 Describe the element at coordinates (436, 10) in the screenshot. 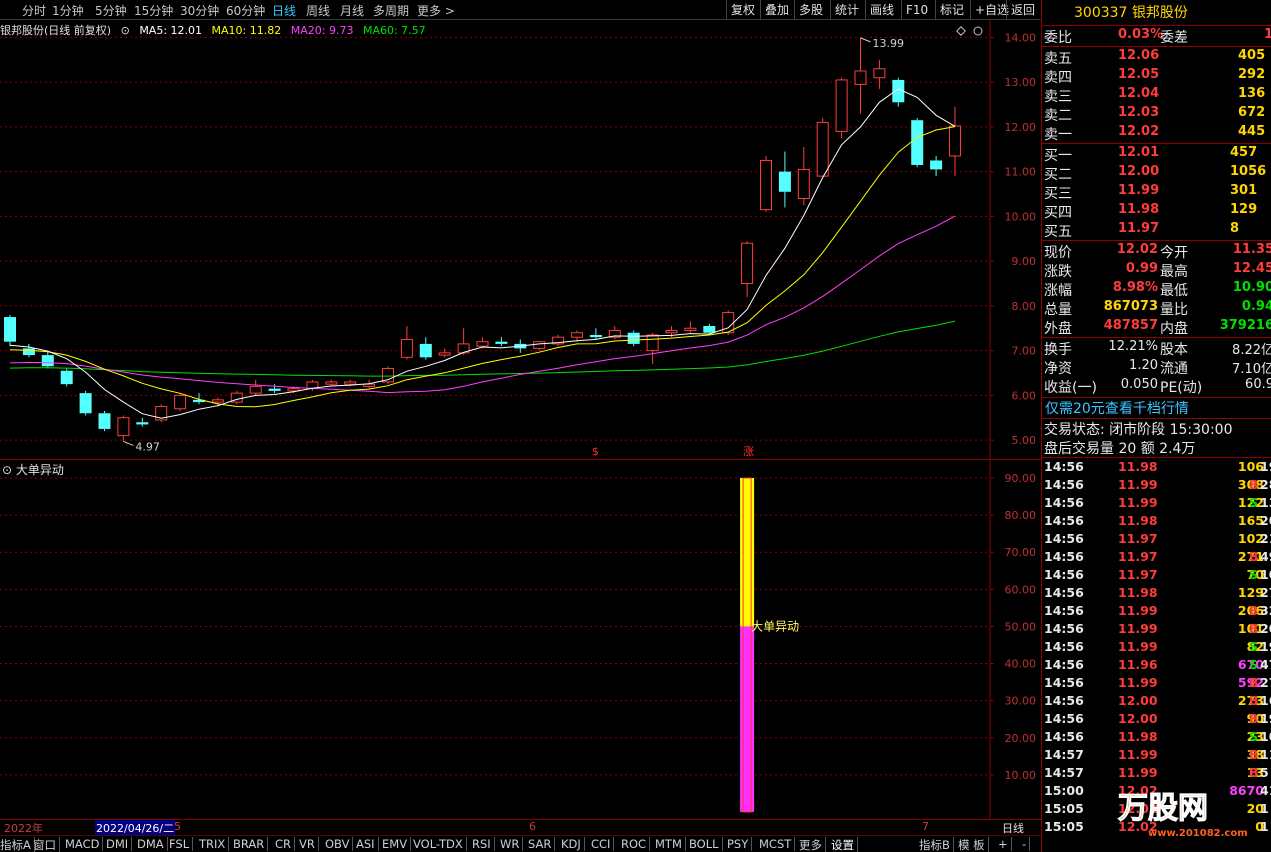

I see `period-more: 更多 >` at that location.